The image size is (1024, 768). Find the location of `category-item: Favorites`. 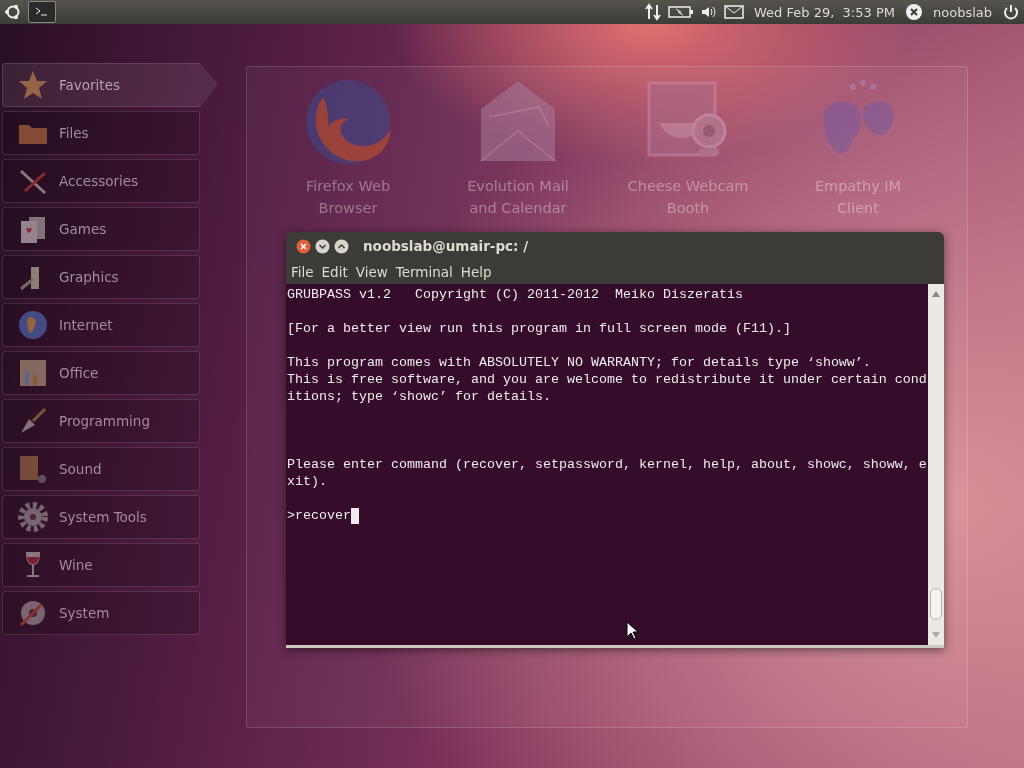

category-item: Favorites is located at coordinates (110, 85).